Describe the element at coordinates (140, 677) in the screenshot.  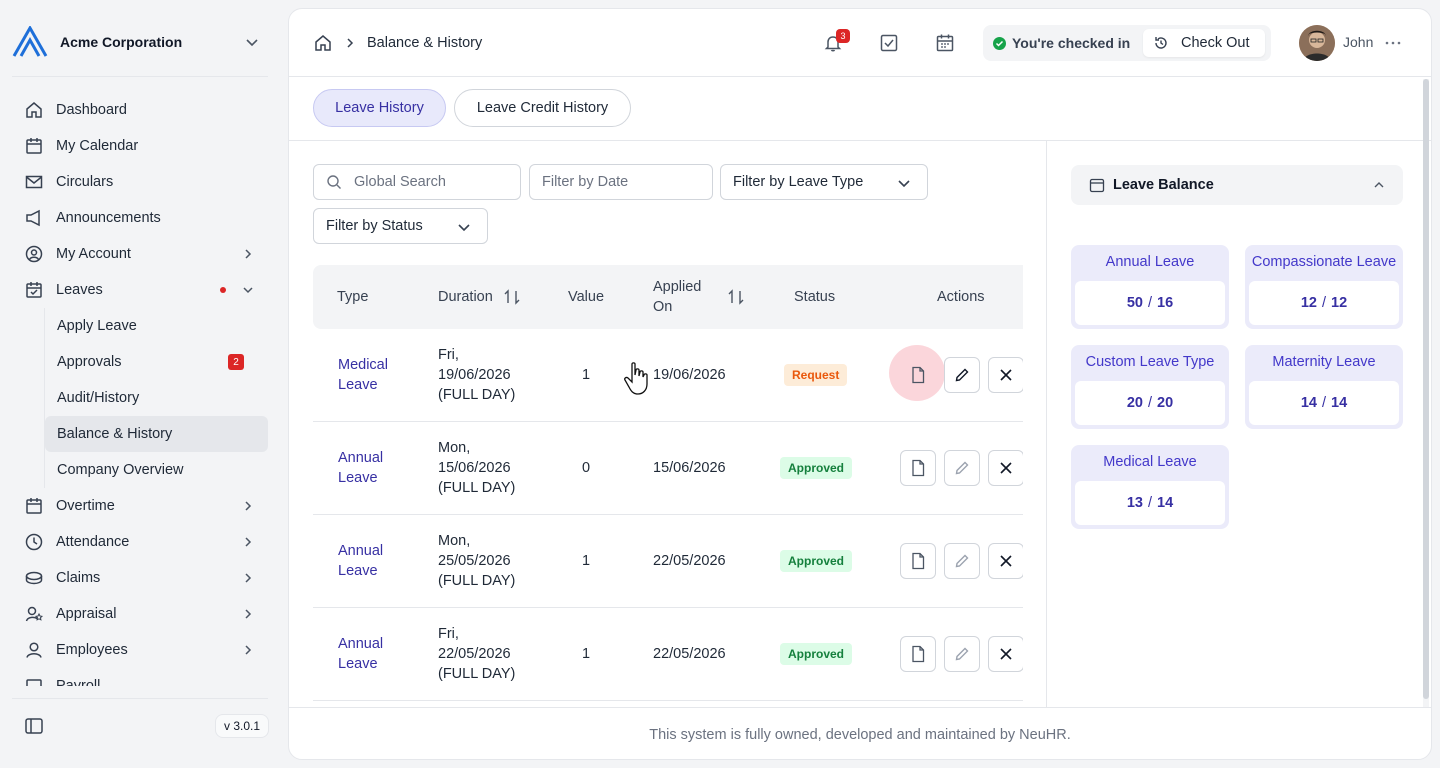
I see `sidebar-item-payroll: Payroll` at that location.